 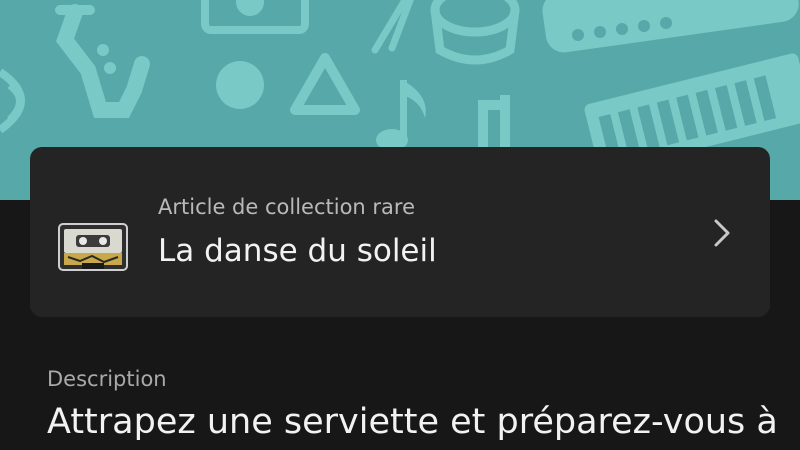 I want to click on chevron-right-icon, so click(x=722, y=233).